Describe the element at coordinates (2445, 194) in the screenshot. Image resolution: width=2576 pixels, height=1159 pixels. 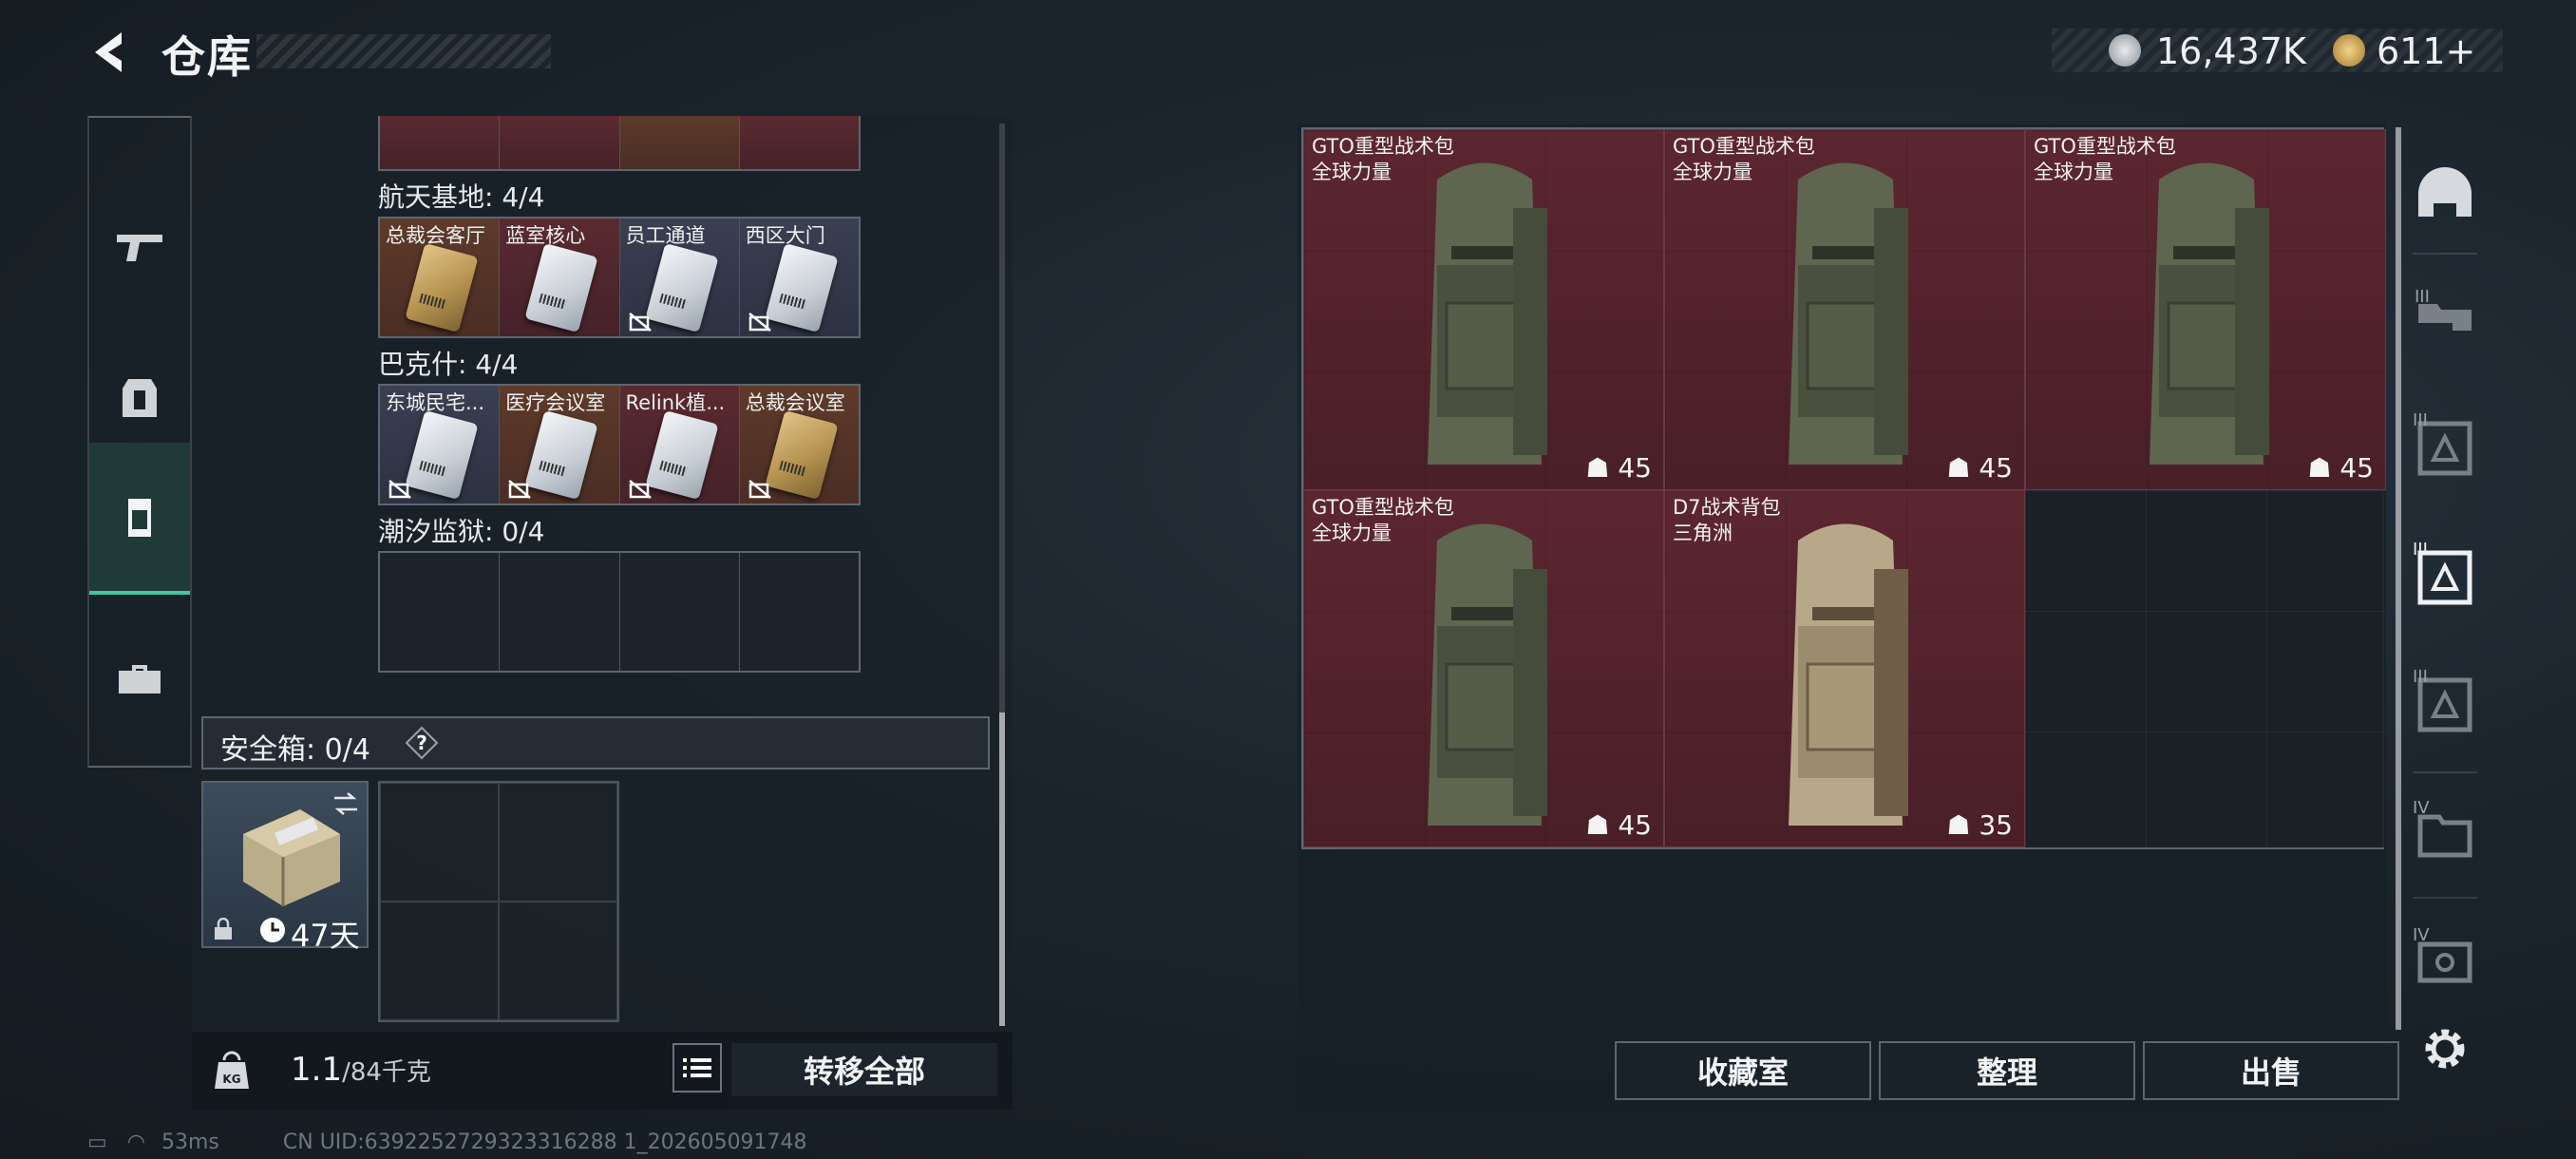
I see `rail-helmet` at that location.